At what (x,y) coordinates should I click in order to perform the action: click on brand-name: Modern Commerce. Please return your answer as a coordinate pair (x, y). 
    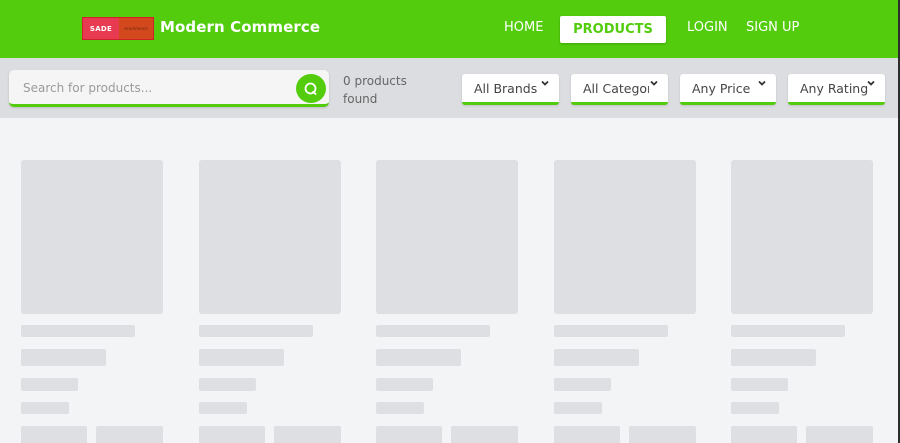
    Looking at the image, I should click on (240, 27).